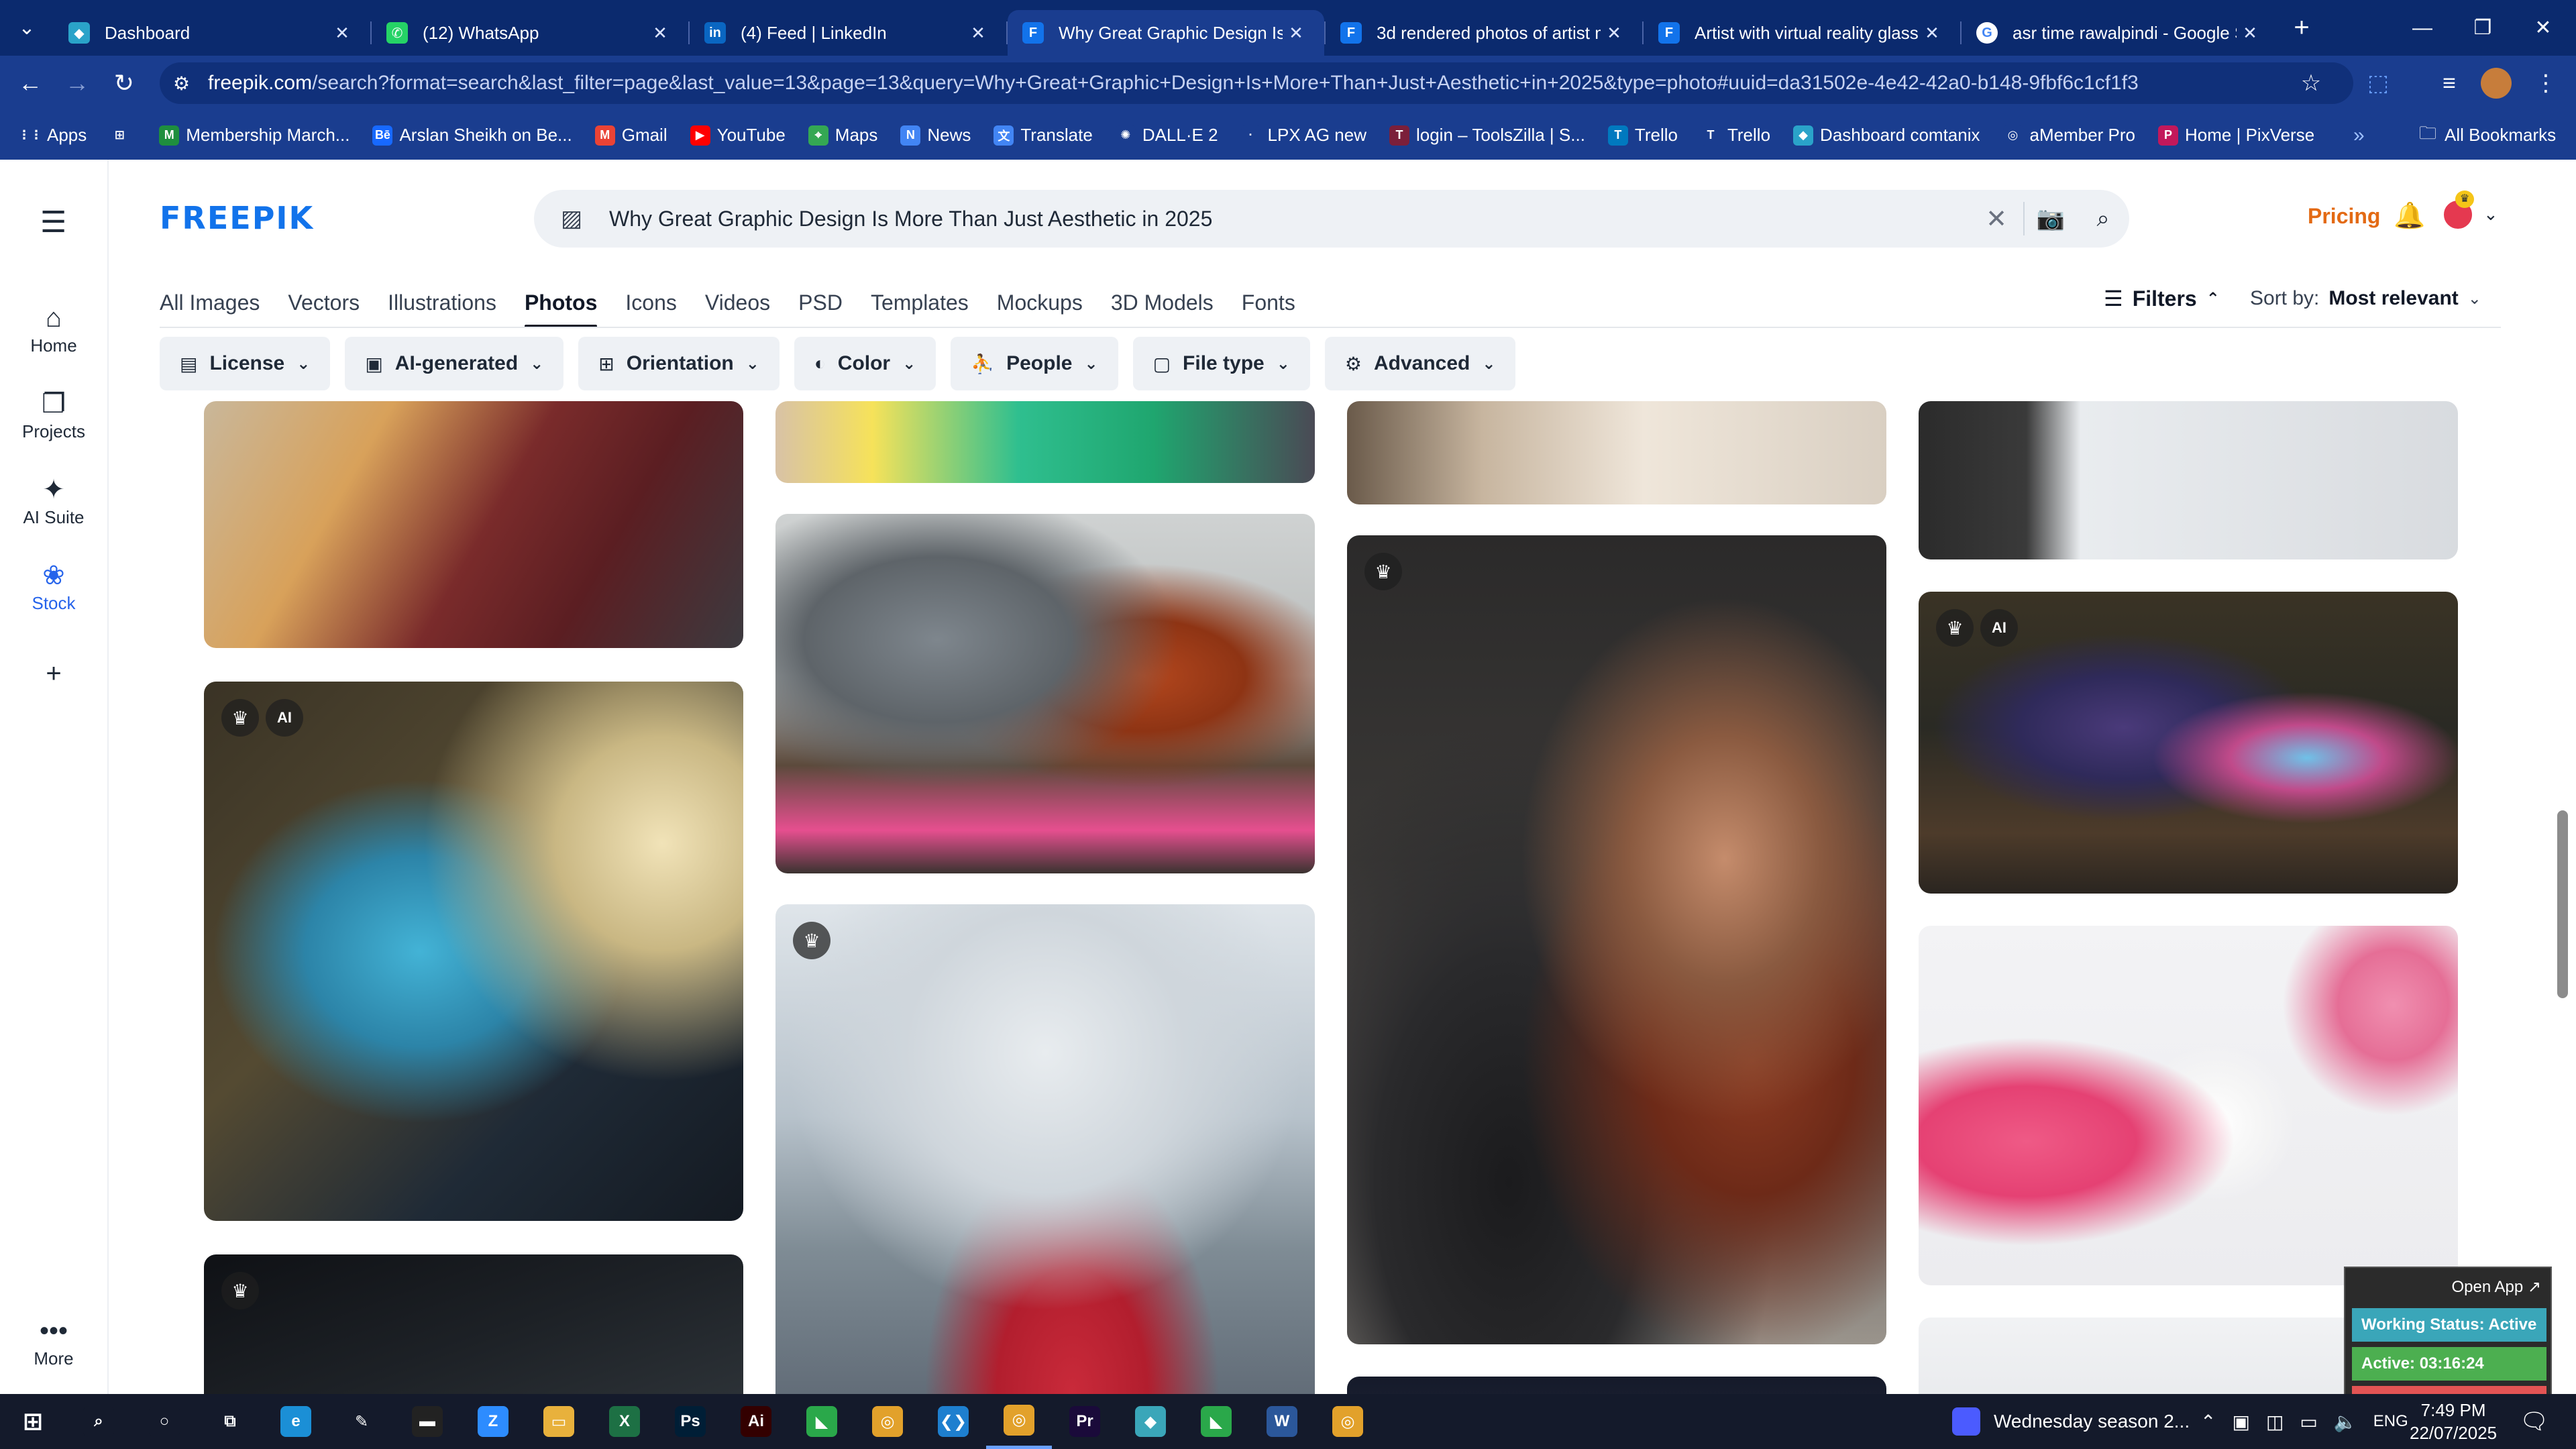 This screenshot has width=2576, height=1449. Describe the element at coordinates (1616, 452) in the screenshot. I see `photo-hands-on-desk` at that location.